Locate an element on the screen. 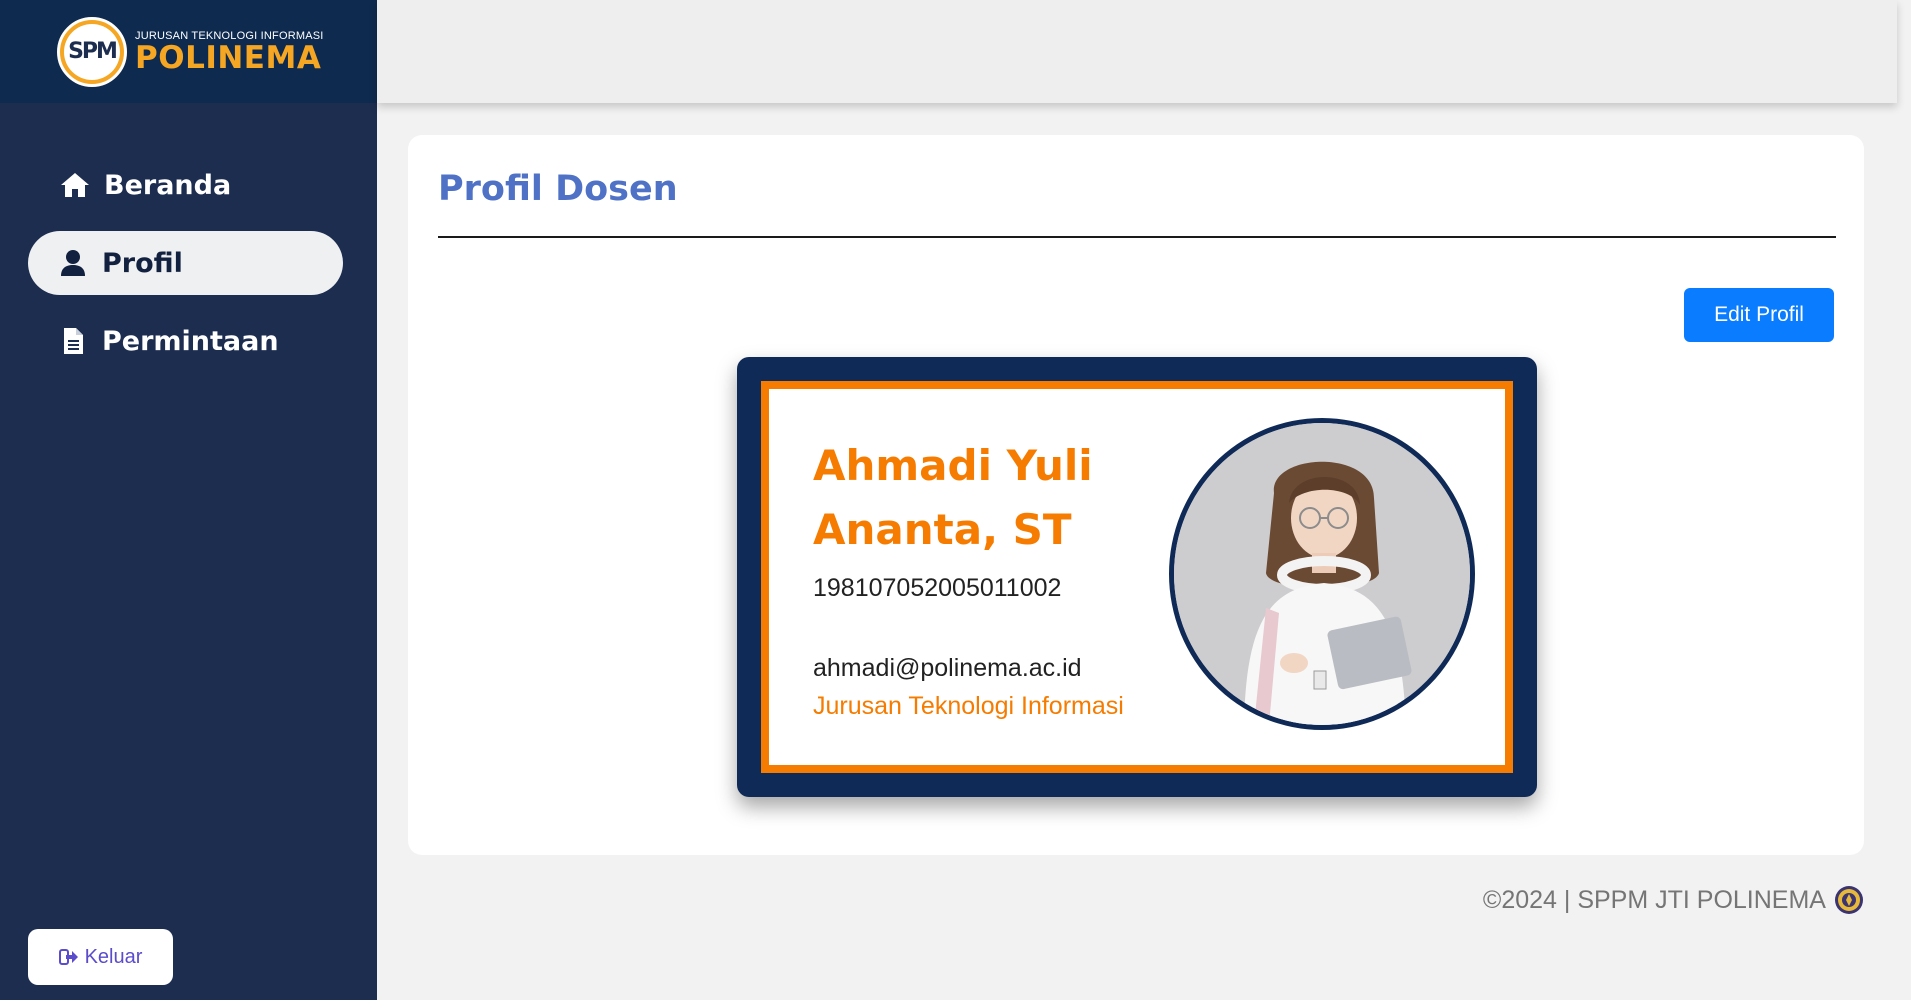 The width and height of the screenshot is (1911, 1000). page-title: Profil Dosen is located at coordinates (558, 189).